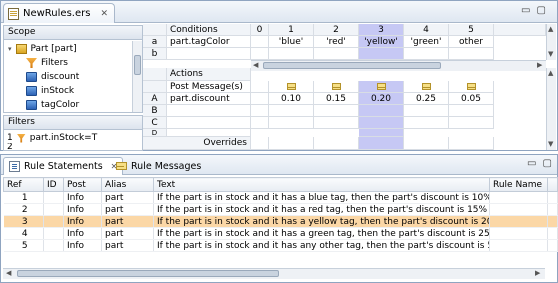 This screenshot has width=558, height=283. Describe the element at coordinates (104, 14) in the screenshot. I see `close-tab-icon: ✕` at that location.